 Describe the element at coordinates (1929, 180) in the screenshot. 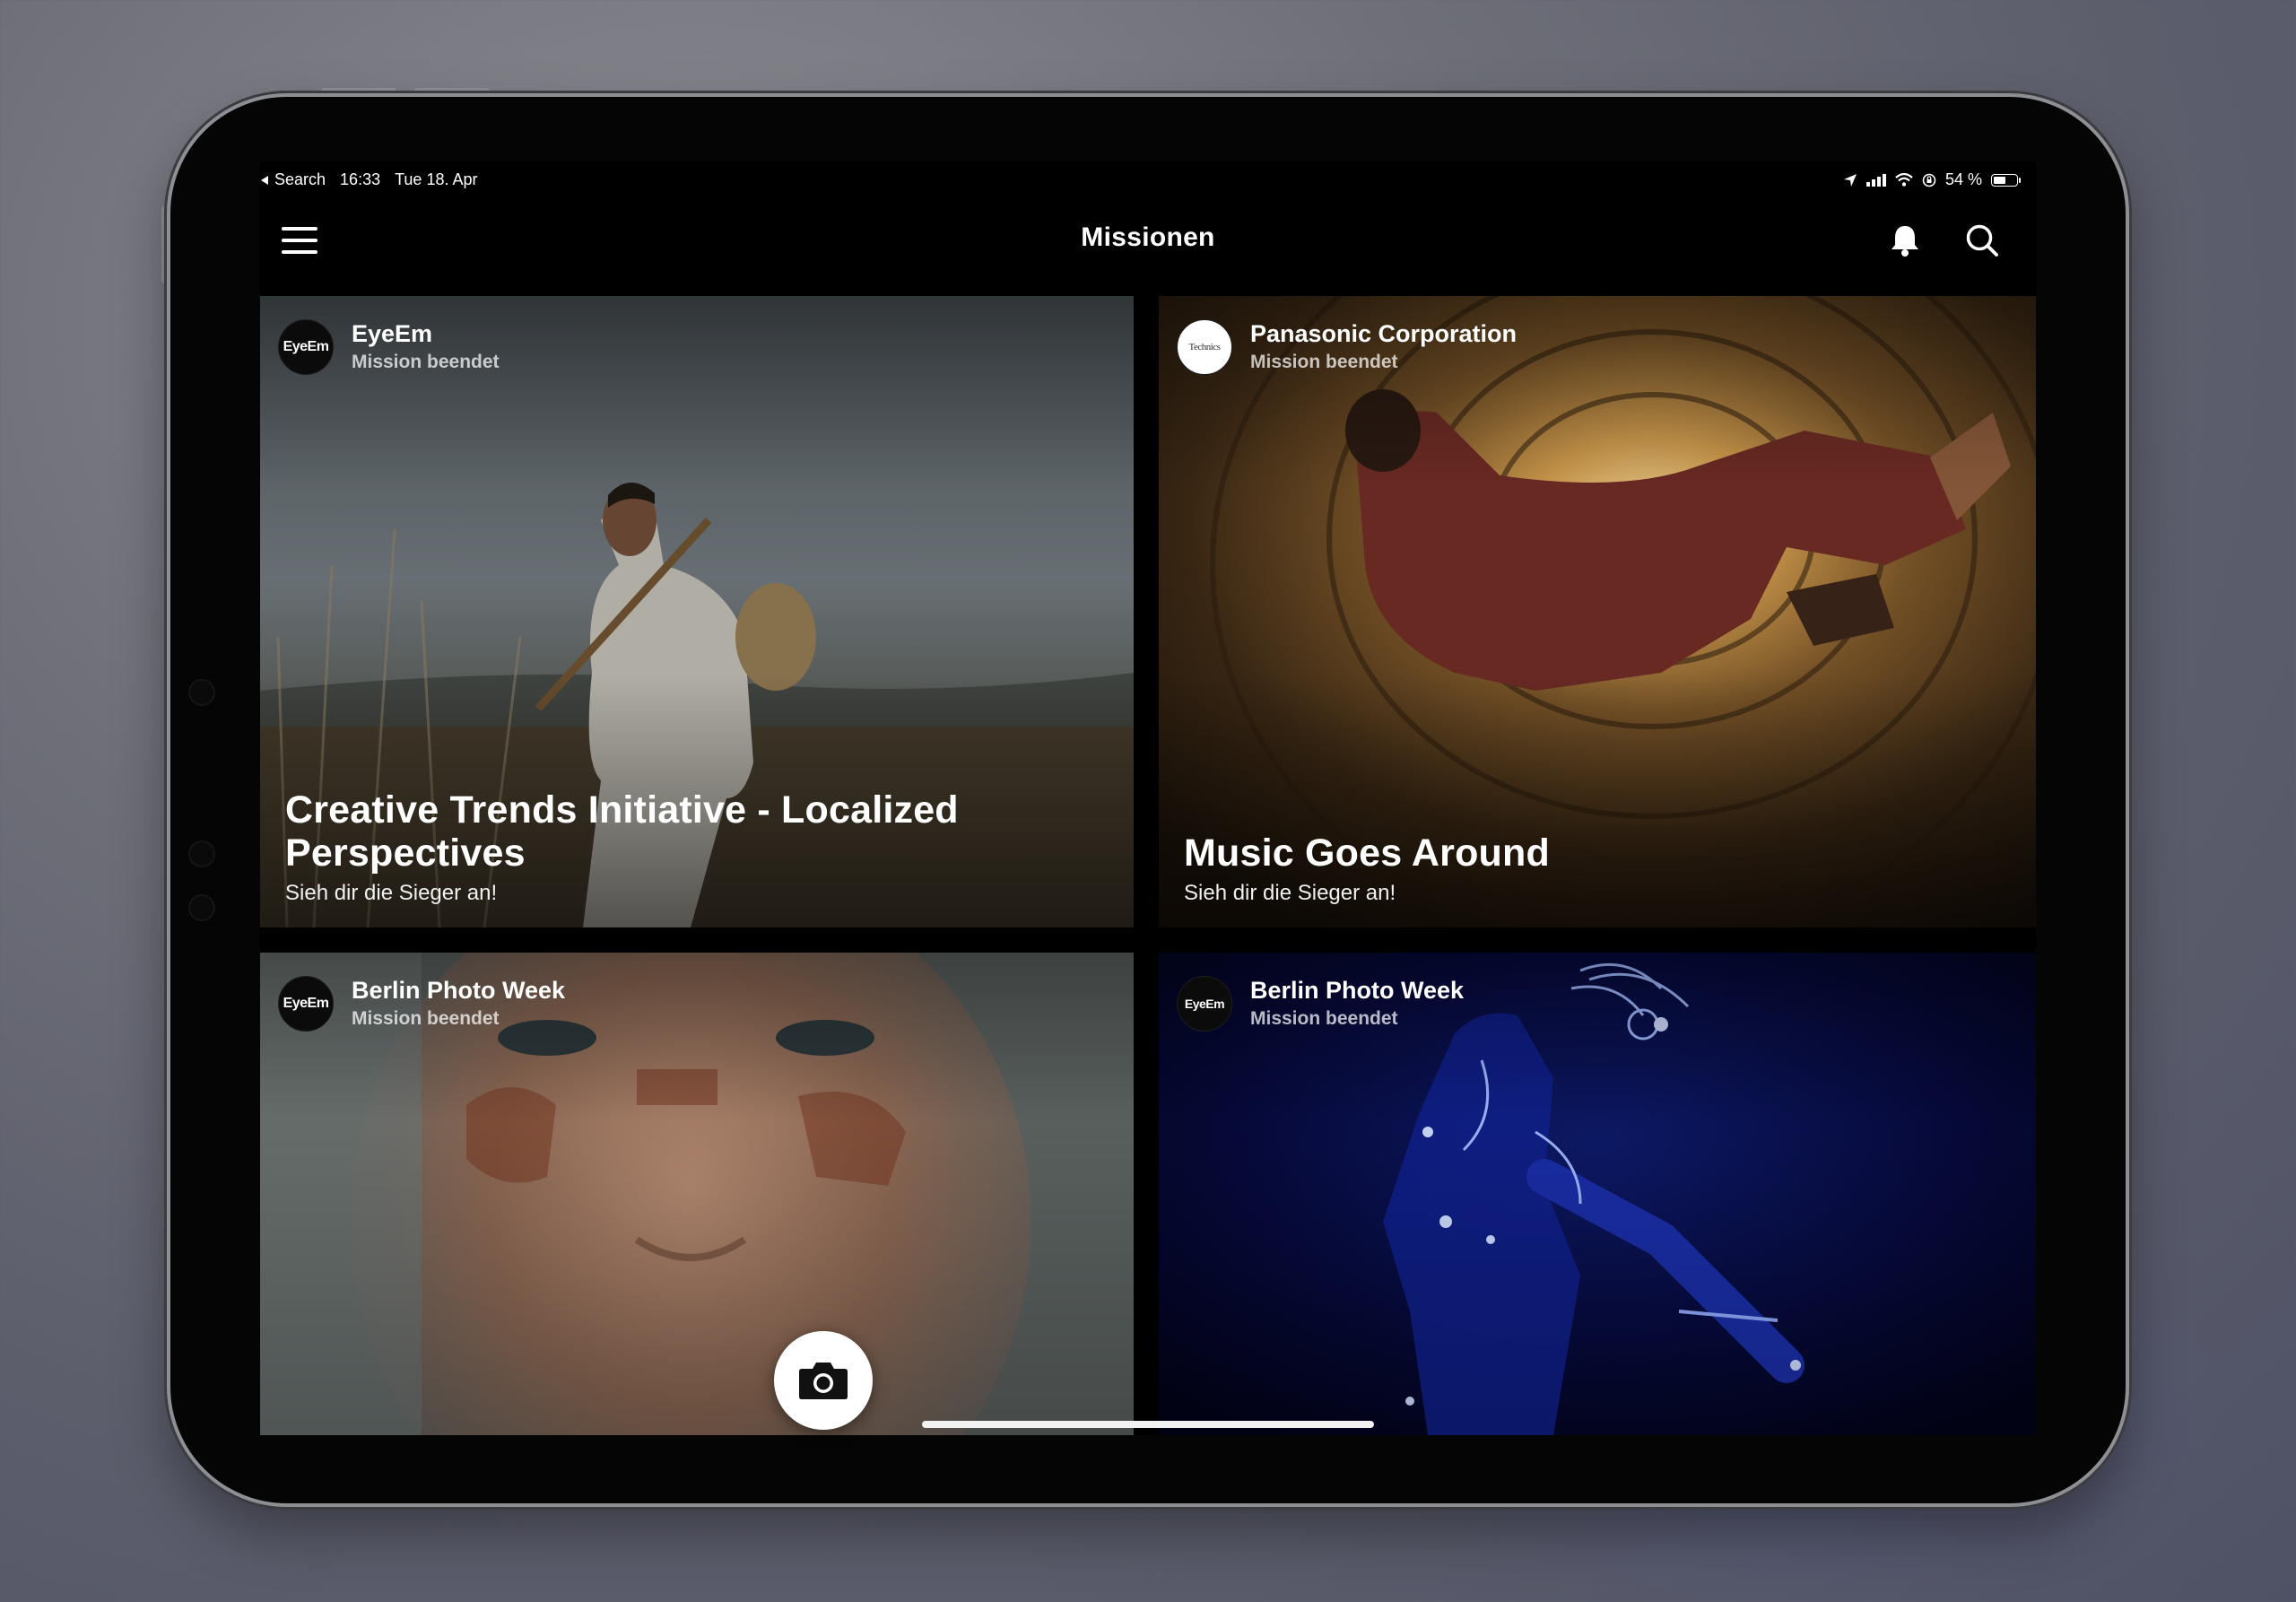

I see `orientation-lock-icon` at that location.